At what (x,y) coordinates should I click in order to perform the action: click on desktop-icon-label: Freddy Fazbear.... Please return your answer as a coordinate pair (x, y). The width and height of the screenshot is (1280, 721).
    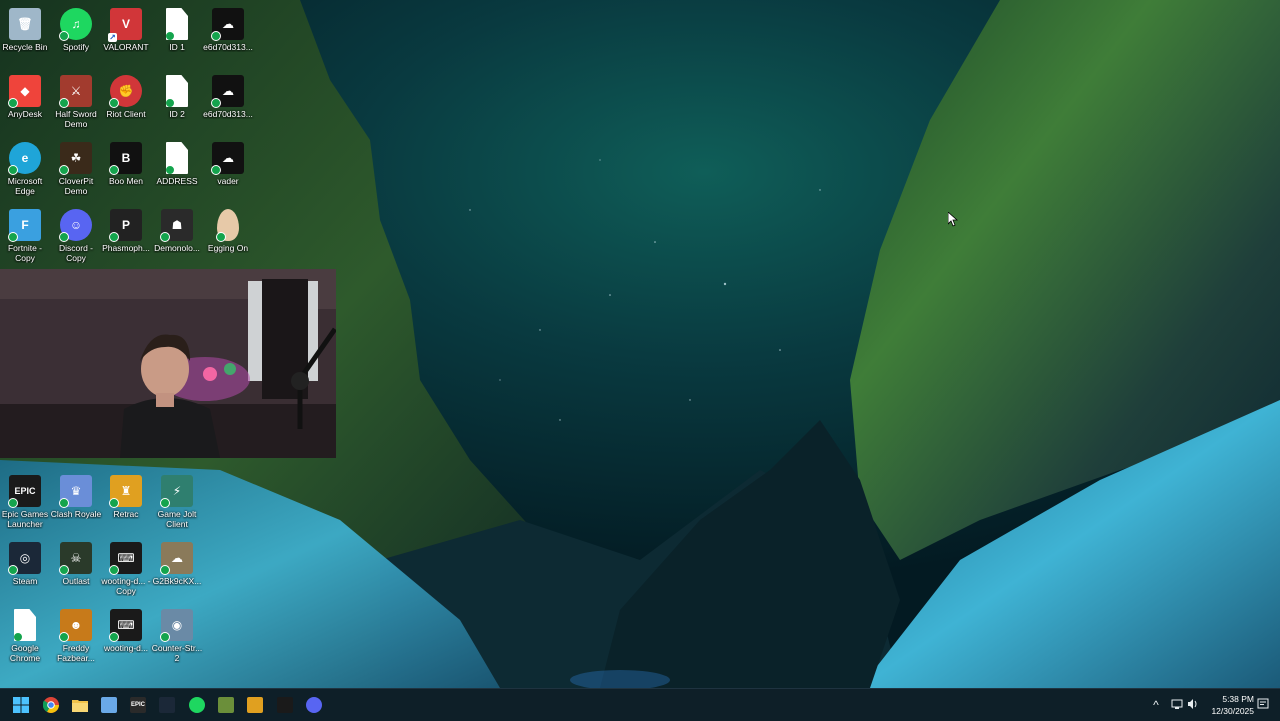
    Looking at the image, I should click on (76, 653).